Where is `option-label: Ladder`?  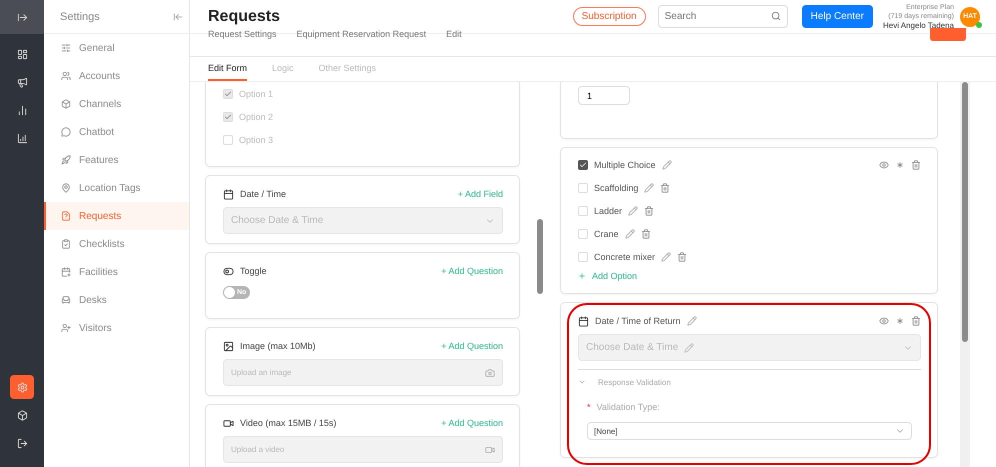 option-label: Ladder is located at coordinates (608, 211).